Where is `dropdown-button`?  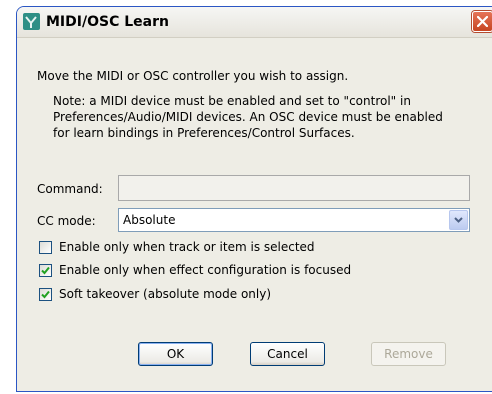
dropdown-button is located at coordinates (458, 220).